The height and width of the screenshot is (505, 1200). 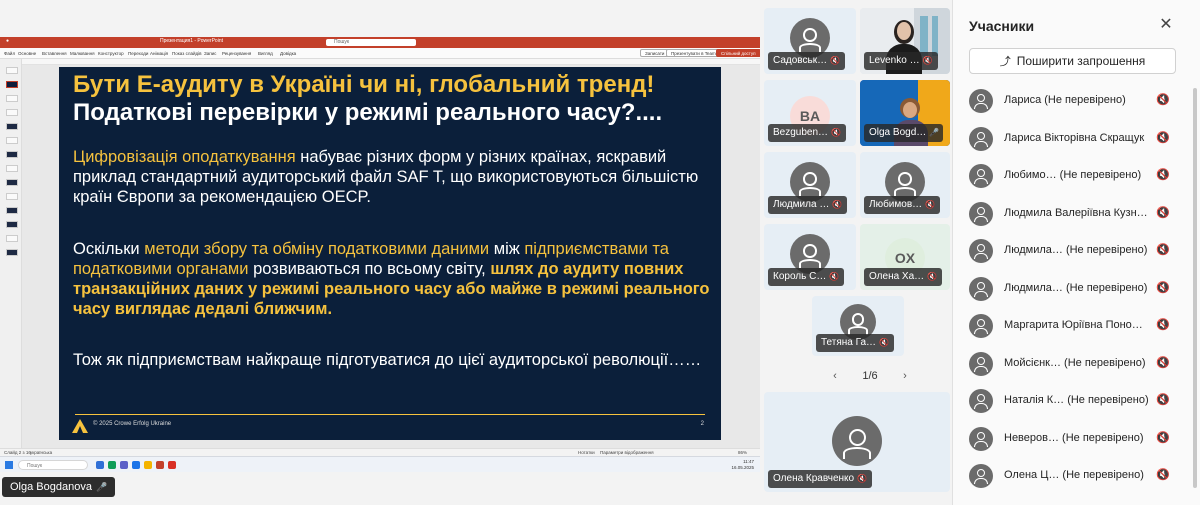 What do you see at coordinates (738, 53) in the screenshot?
I see `share-button: Спільний доступ` at bounding box center [738, 53].